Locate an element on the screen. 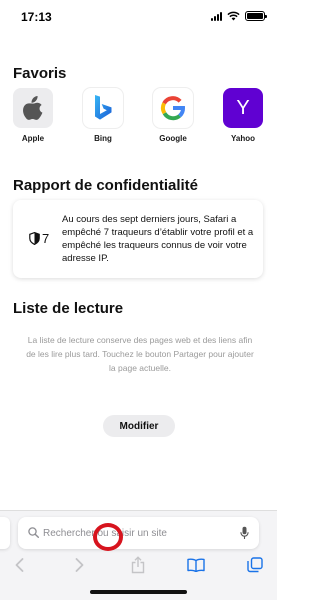  favorite-yahoo: Y Yahoo is located at coordinates (243, 115).